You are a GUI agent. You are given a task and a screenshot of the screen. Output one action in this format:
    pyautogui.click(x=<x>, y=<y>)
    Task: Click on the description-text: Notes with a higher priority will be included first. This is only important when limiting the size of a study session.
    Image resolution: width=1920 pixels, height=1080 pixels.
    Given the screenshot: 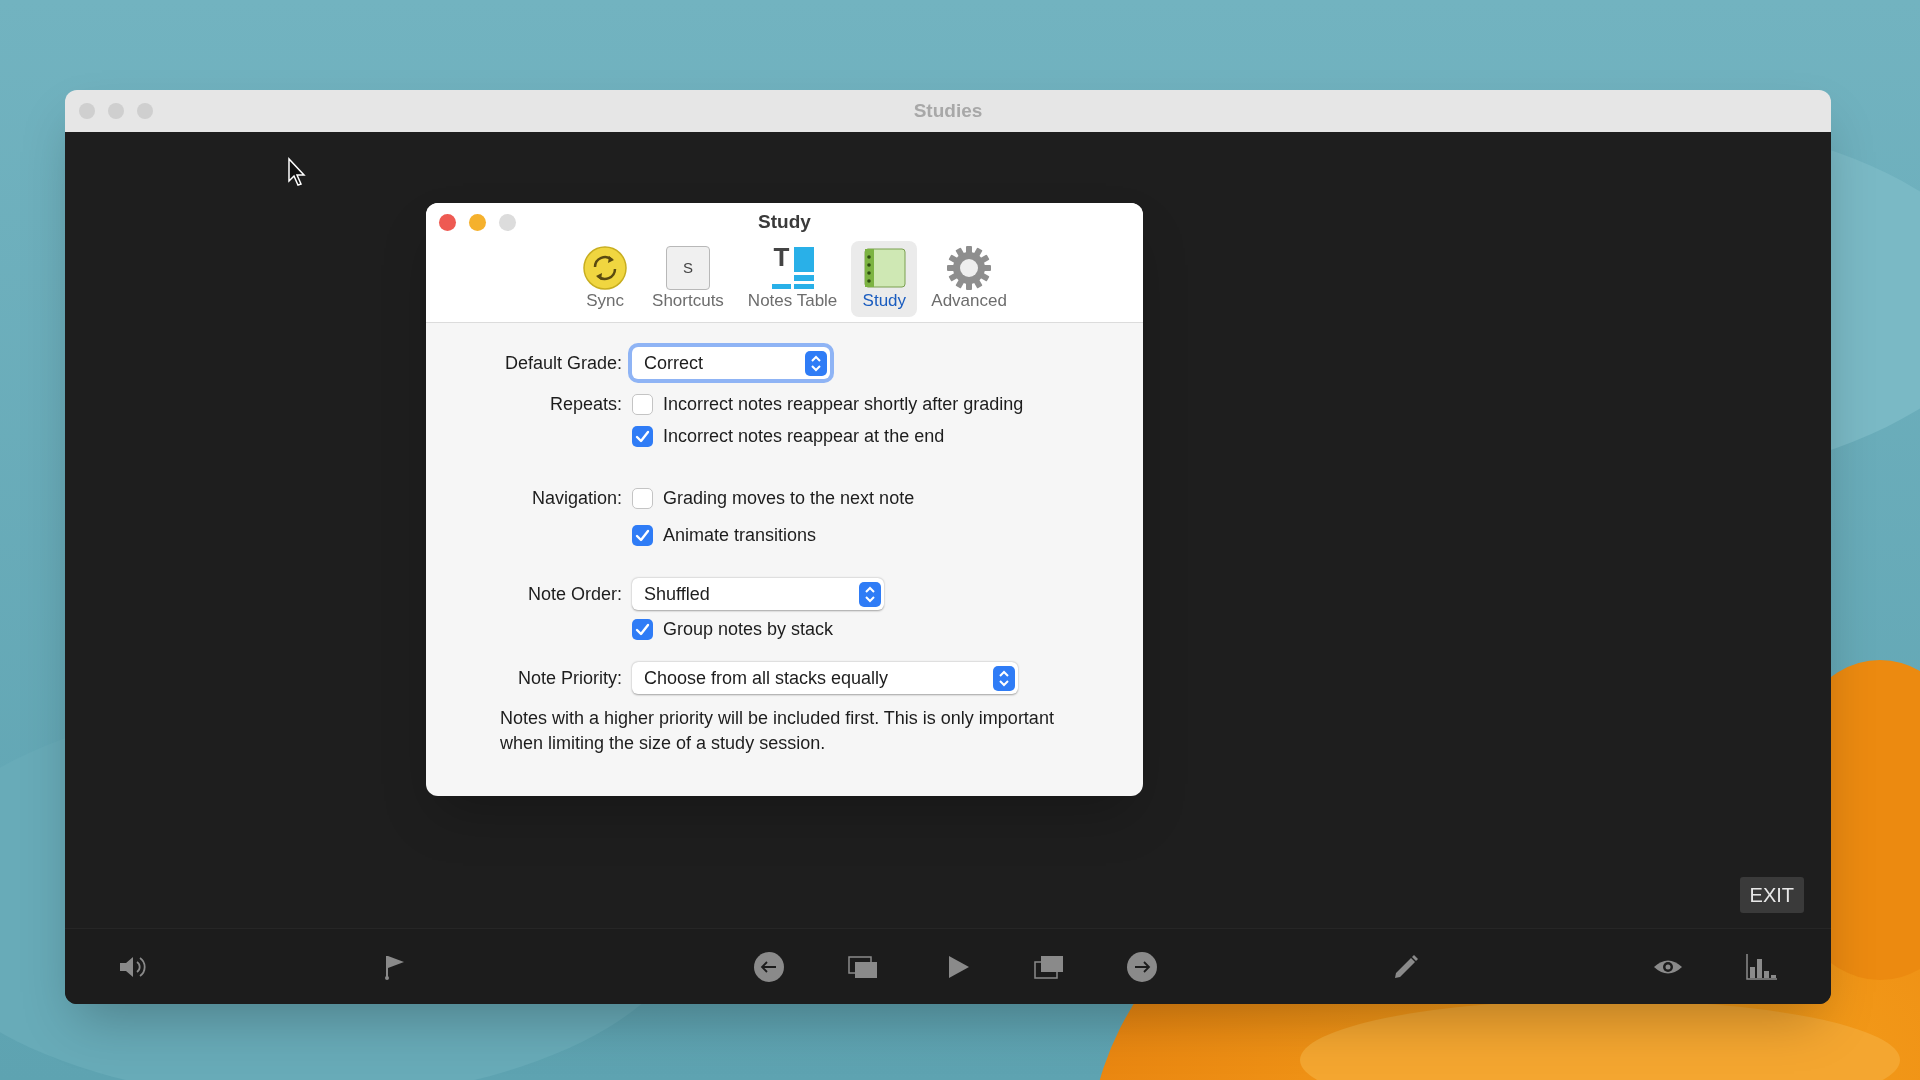 What is the action you would take?
    pyautogui.click(x=777, y=731)
    